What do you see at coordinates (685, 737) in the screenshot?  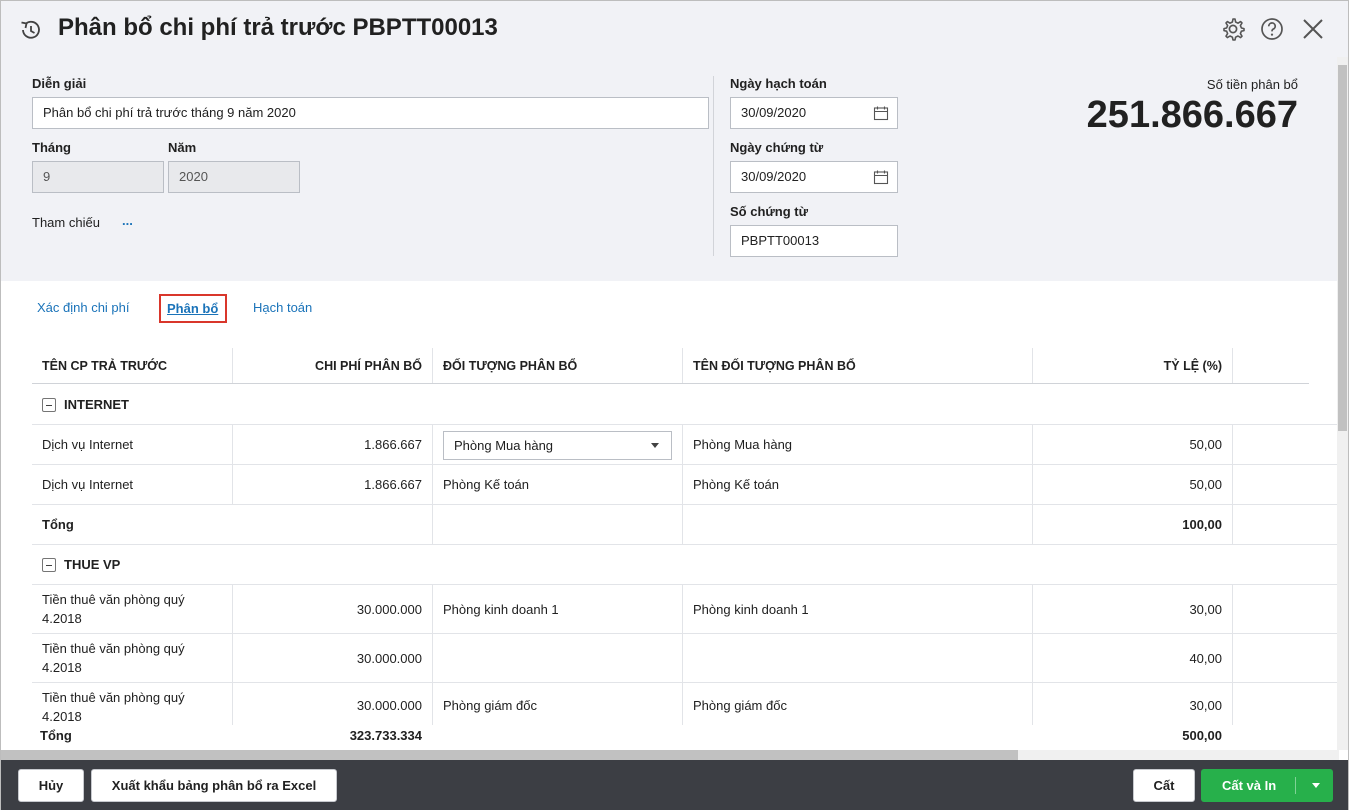 I see `grand-total-row: Tổng 323.733.334 500,00` at bounding box center [685, 737].